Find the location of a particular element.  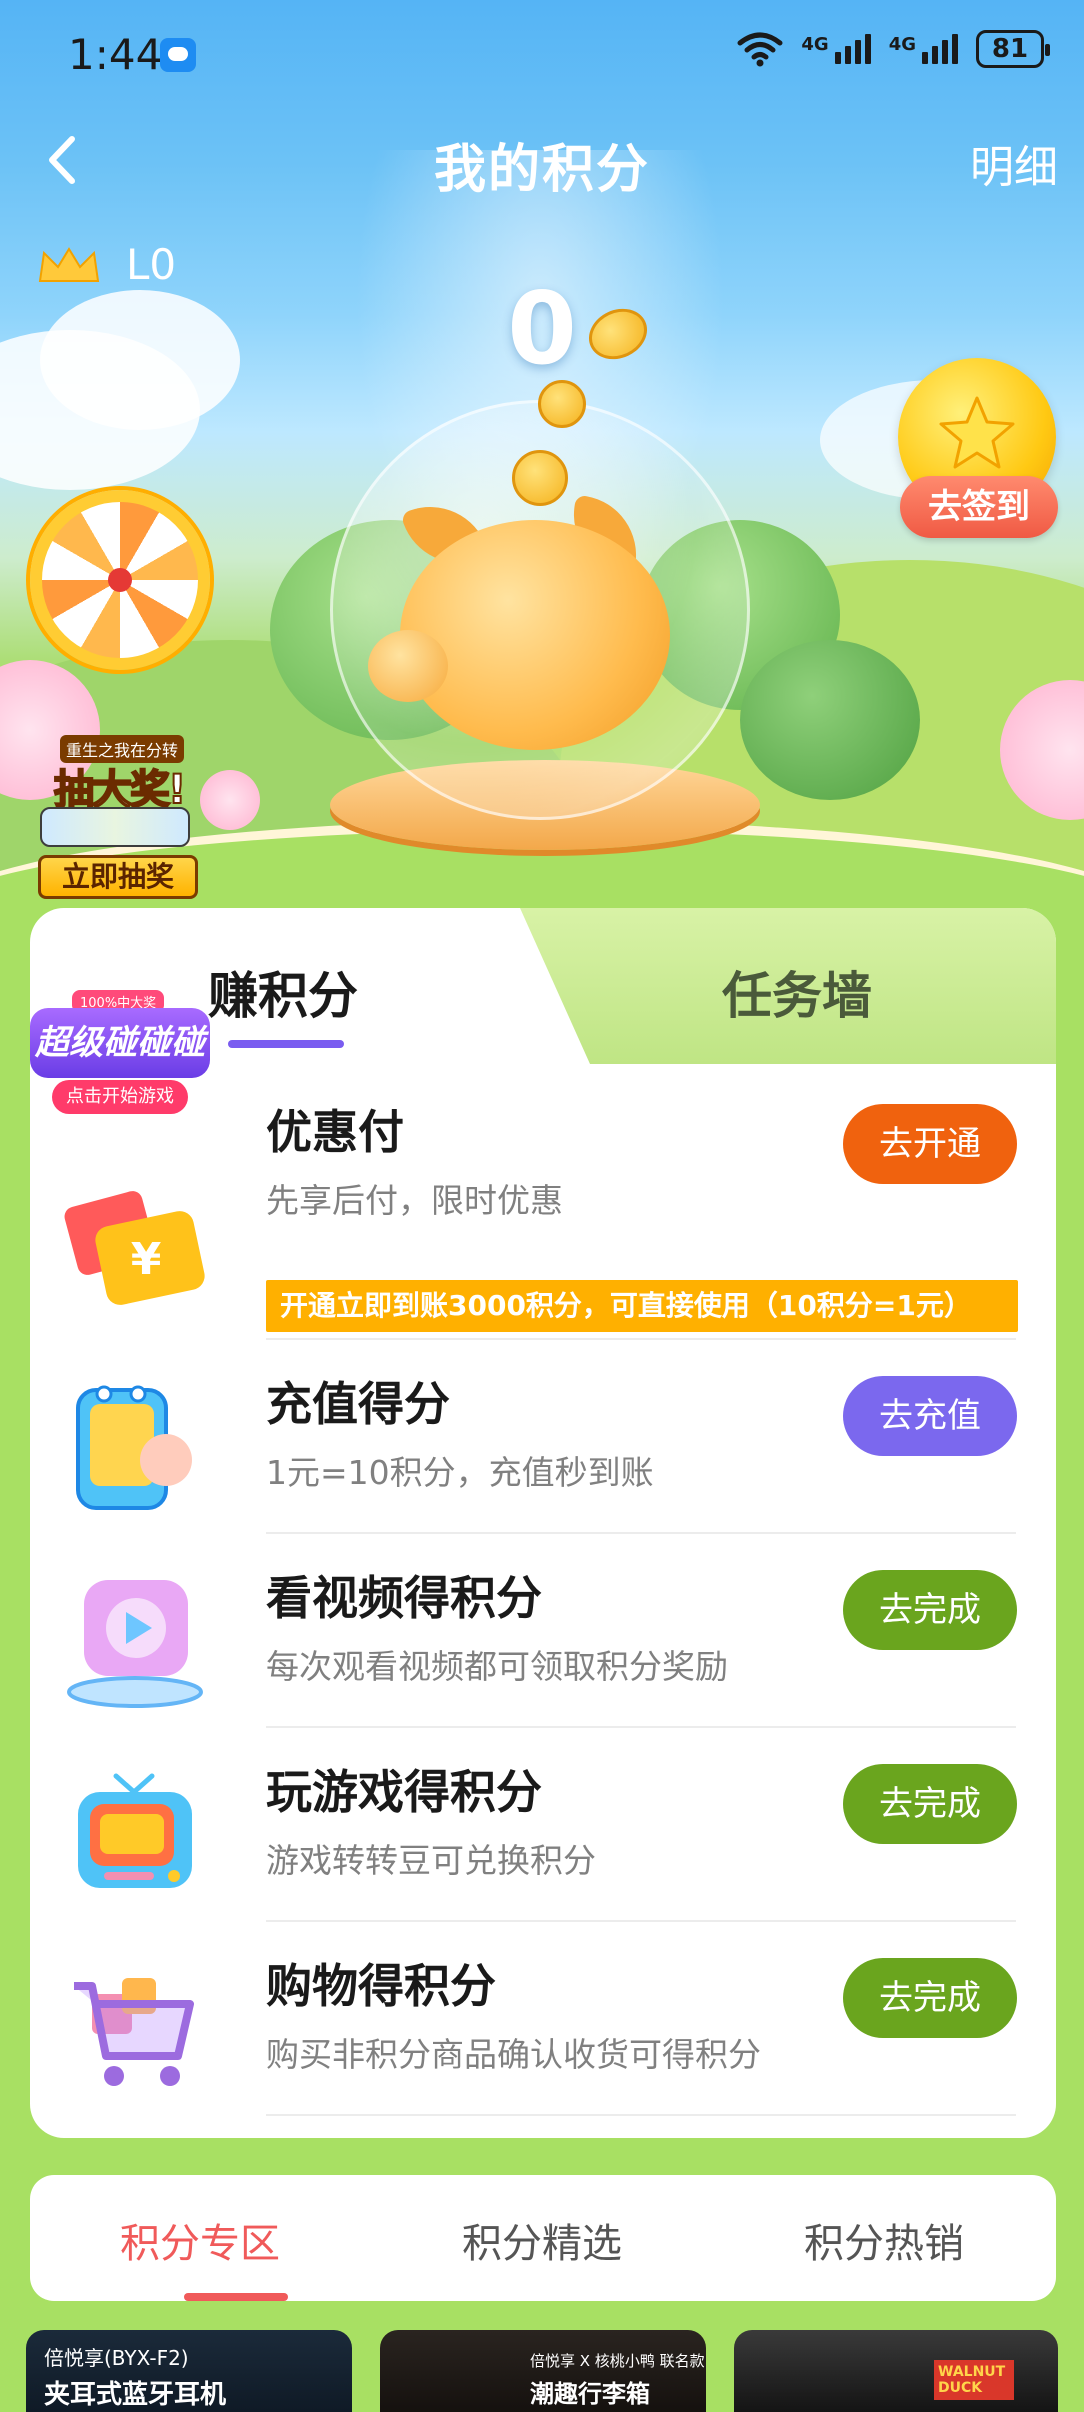

page-title: 我的积分 is located at coordinates (541, 170).